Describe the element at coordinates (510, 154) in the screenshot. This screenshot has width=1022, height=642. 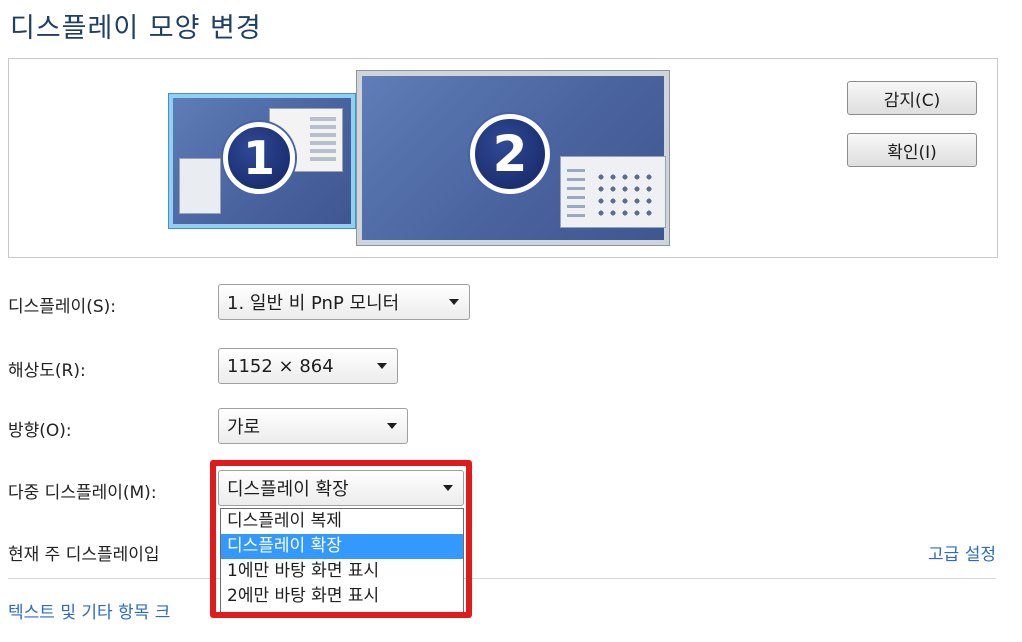
I see `monitor-2-badge: 2` at that location.